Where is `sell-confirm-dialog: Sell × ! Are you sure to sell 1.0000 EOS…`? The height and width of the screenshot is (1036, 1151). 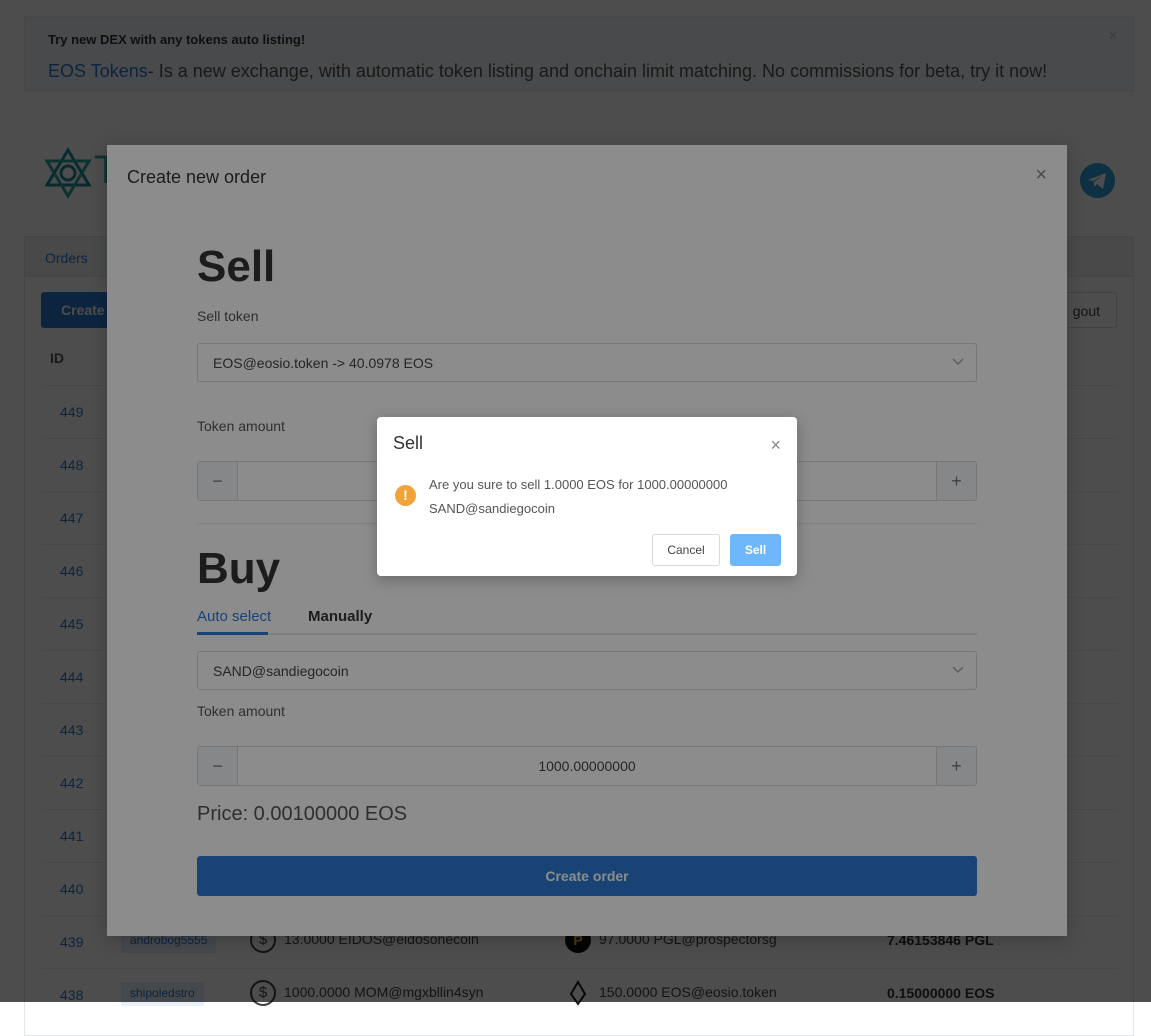
sell-confirm-dialog: Sell × ! Are you sure to sell 1.0000 EOS… is located at coordinates (587, 496).